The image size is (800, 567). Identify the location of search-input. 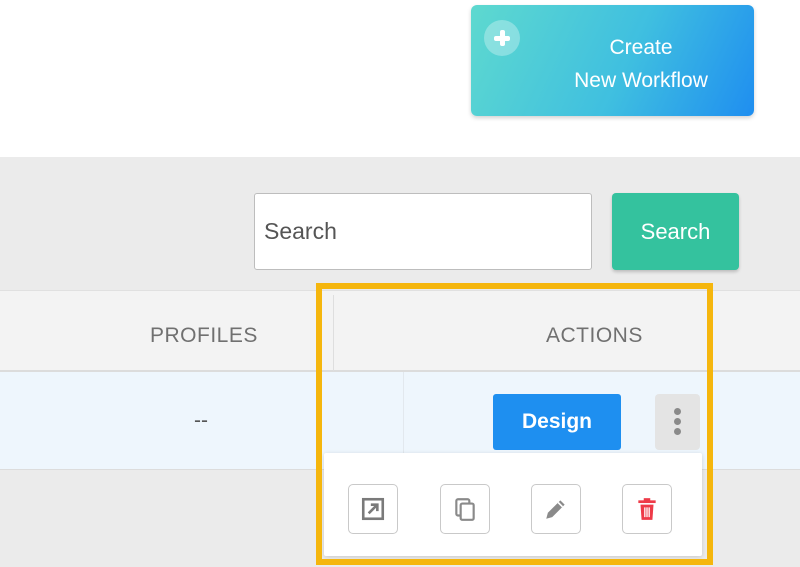
(423, 231).